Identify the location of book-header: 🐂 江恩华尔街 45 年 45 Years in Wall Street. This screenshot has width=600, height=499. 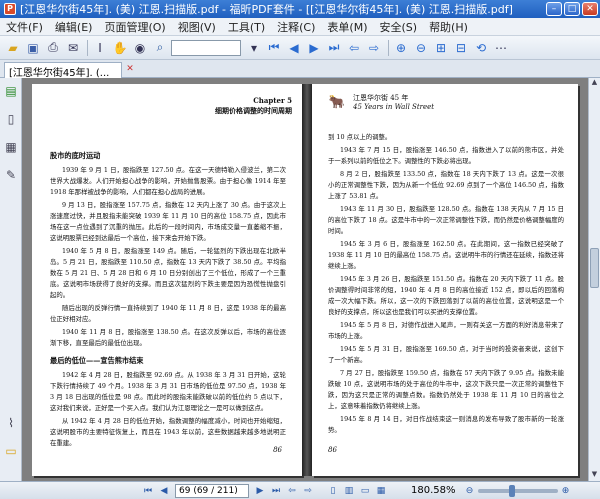
(380, 103).